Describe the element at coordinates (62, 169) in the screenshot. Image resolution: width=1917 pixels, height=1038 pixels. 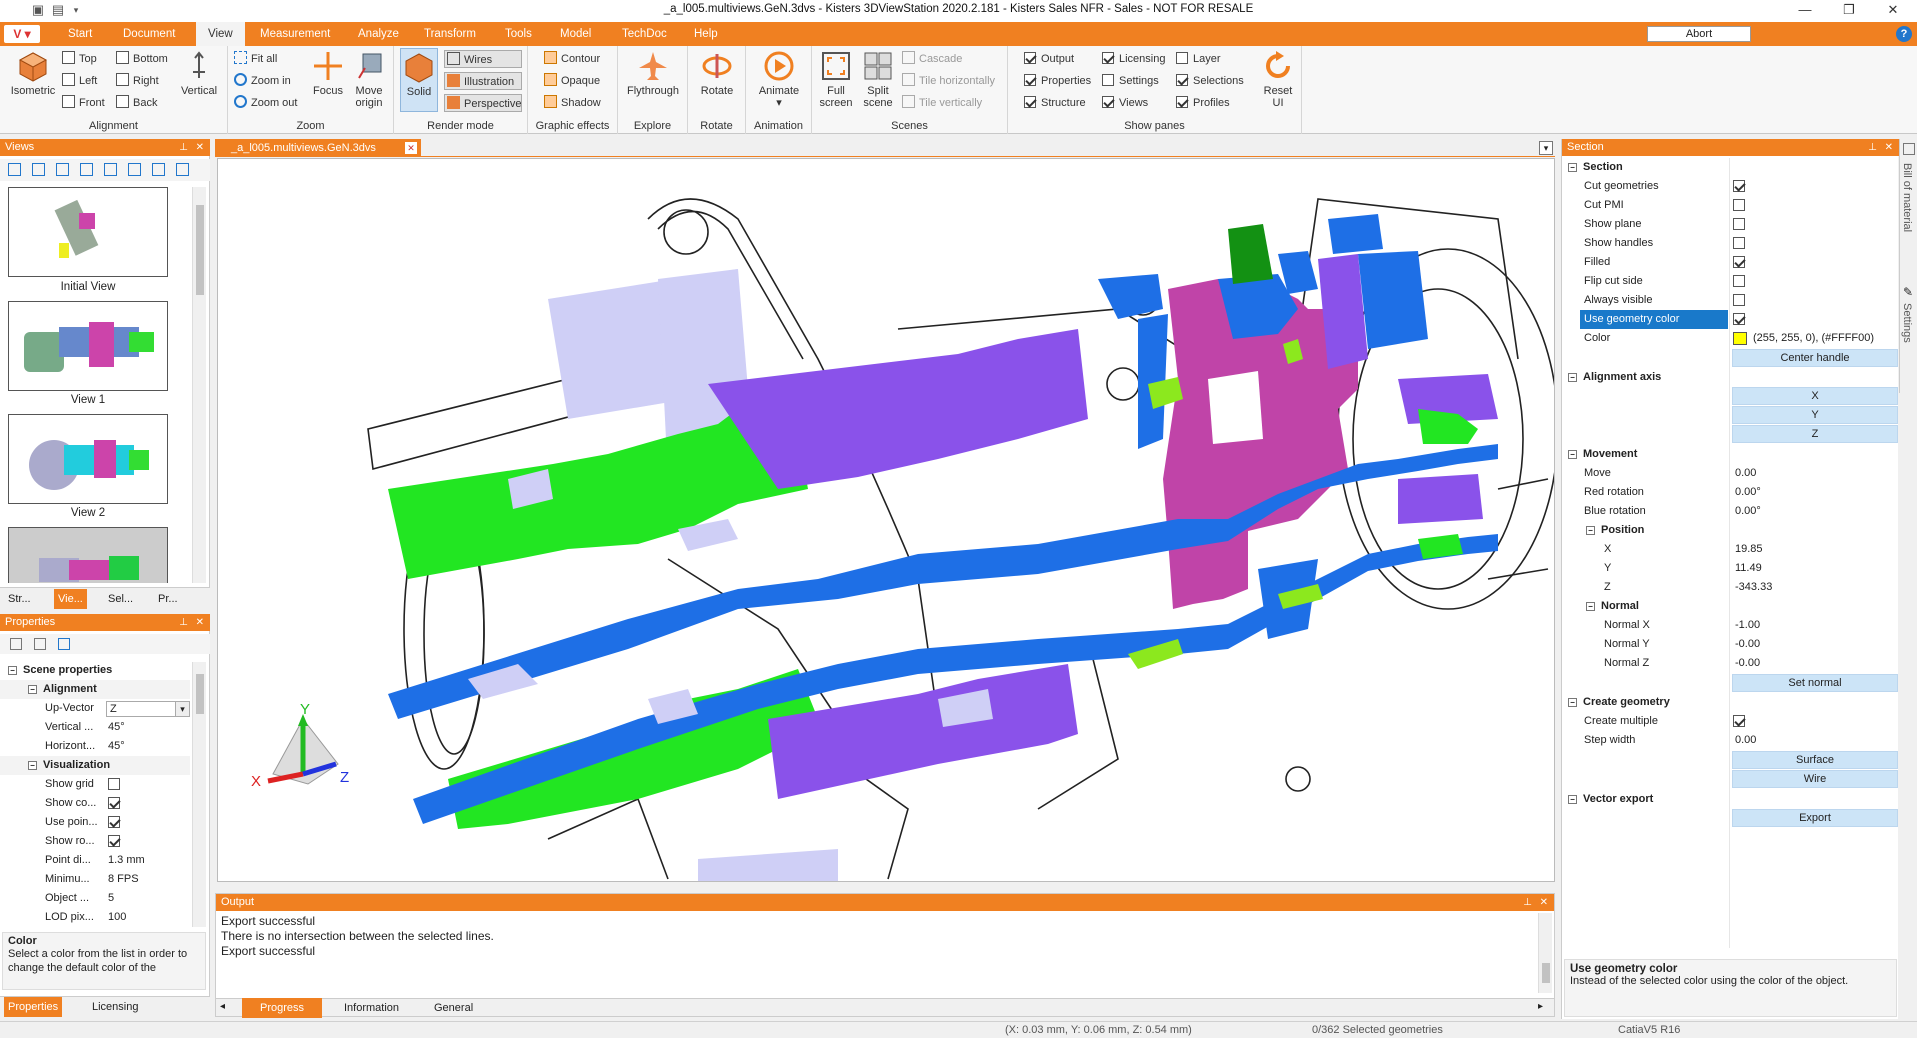
I see `update-view-icon` at that location.